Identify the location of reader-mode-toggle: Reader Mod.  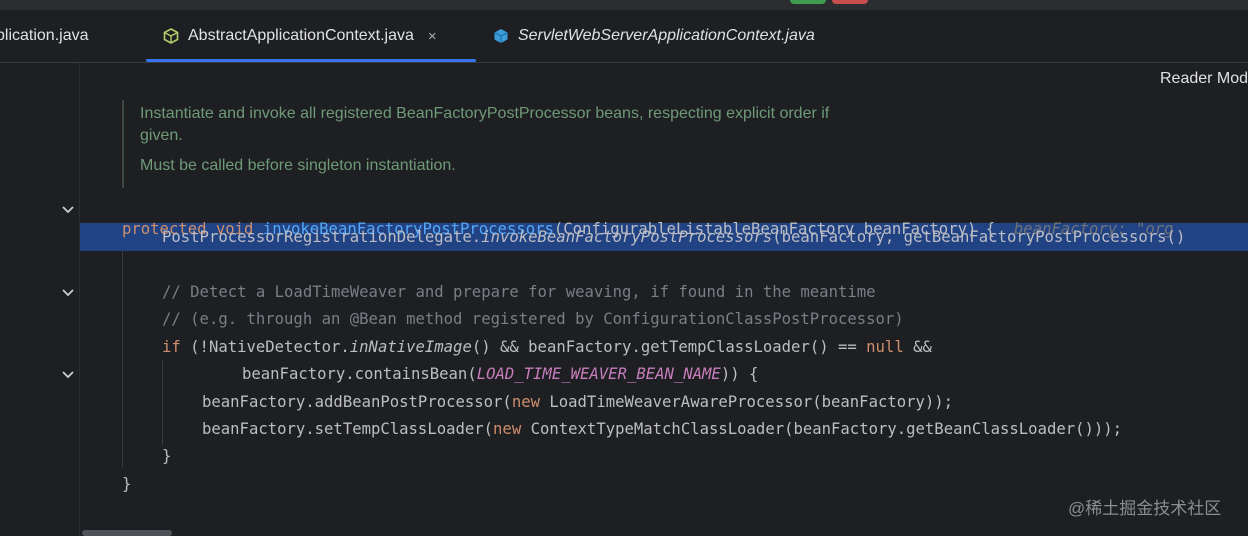
(1204, 79).